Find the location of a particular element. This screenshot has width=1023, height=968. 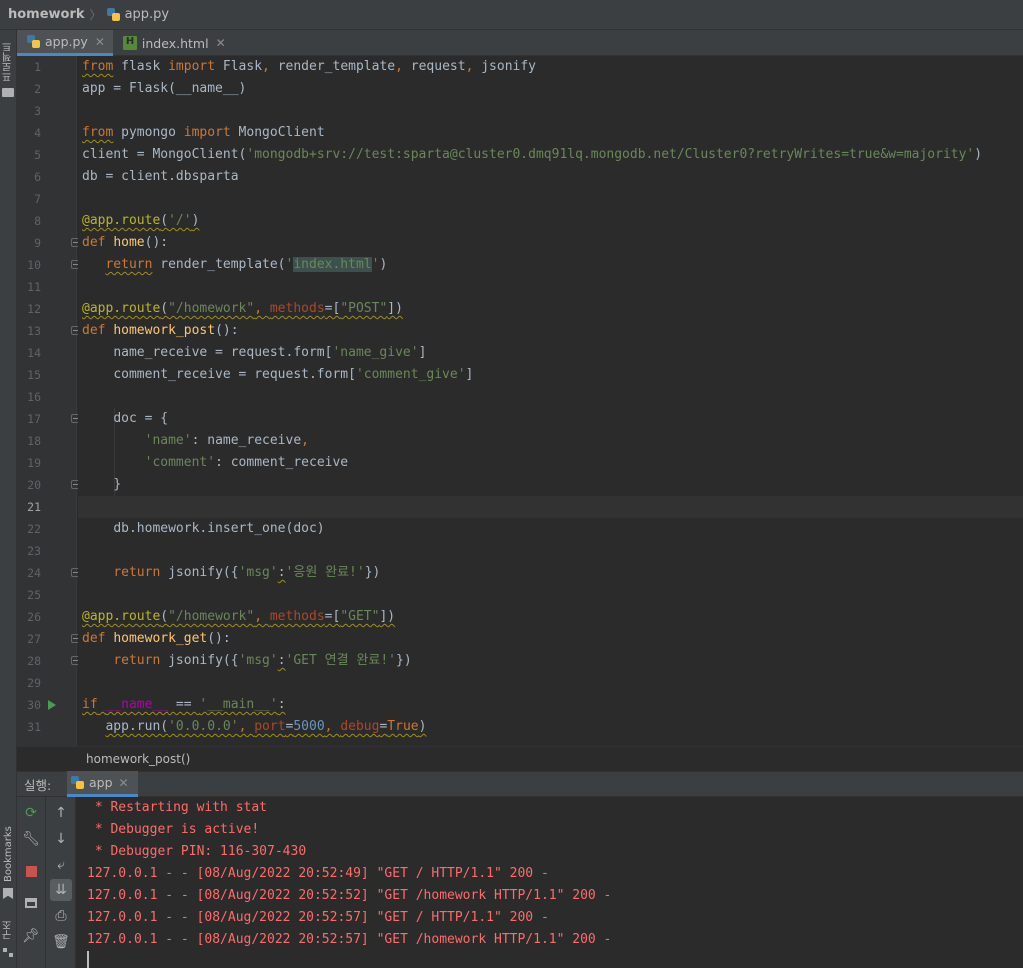

line-number: 6 is located at coordinates (37, 177).